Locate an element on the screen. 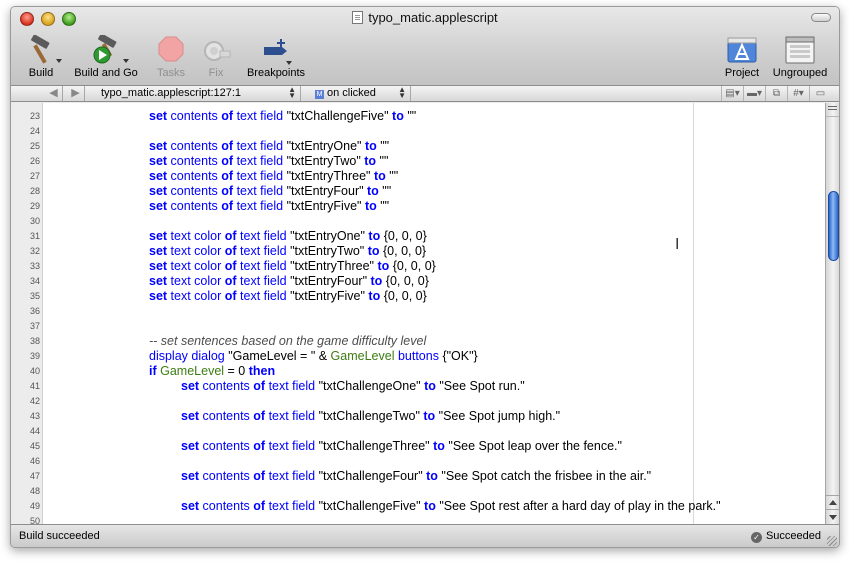 The width and height of the screenshot is (850, 562). code-line: 46 is located at coordinates (418, 461).